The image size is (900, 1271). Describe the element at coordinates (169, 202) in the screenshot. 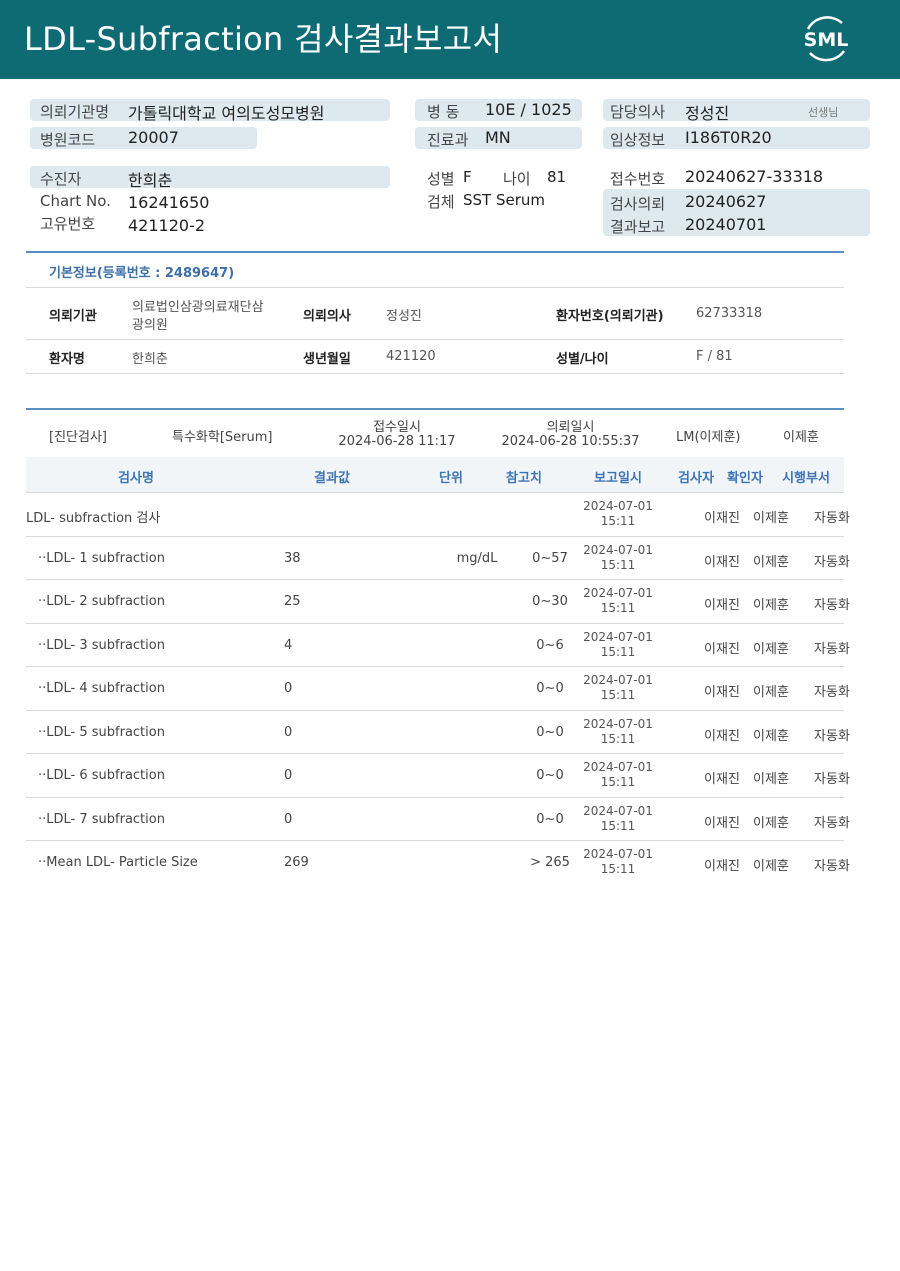

I see `chart-no-value: 16241650` at that location.